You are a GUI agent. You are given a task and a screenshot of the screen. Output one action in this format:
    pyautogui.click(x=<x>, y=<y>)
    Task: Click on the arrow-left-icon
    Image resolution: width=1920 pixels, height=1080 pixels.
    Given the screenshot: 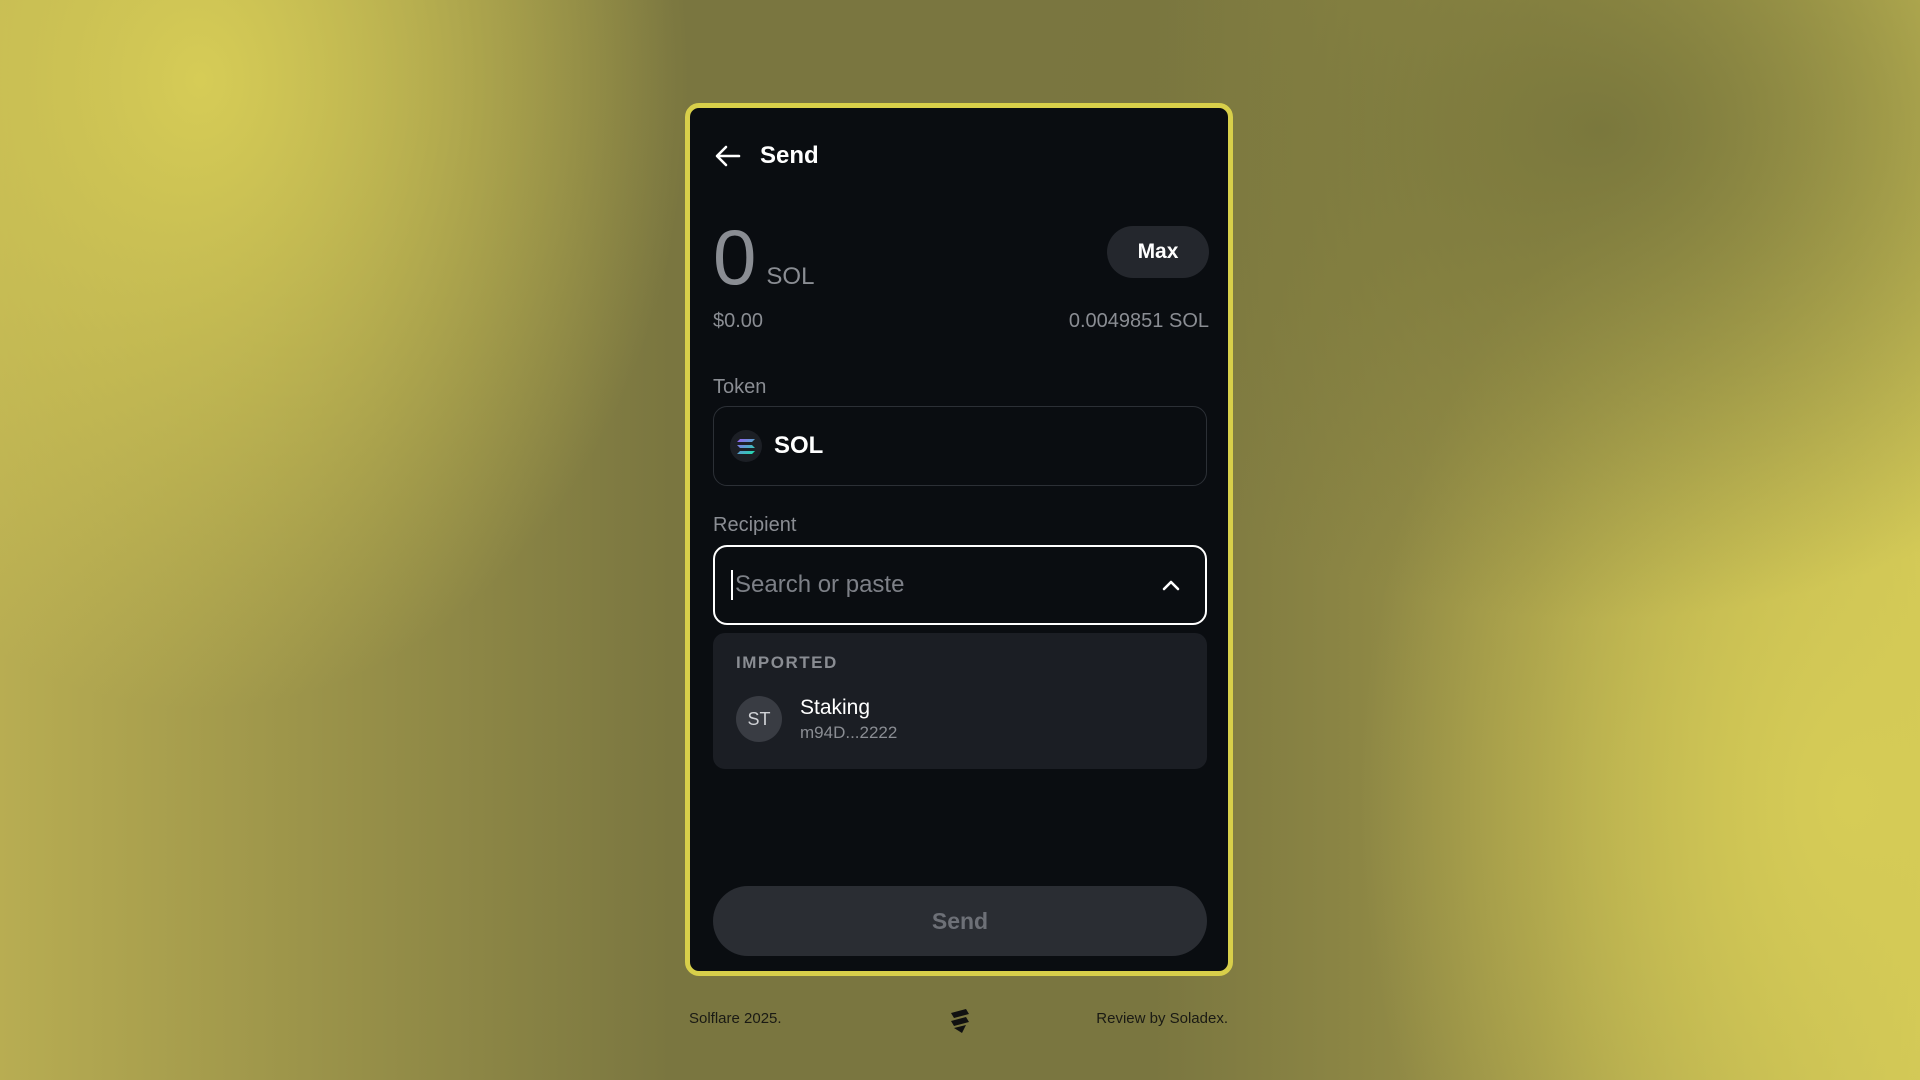 What is the action you would take?
    pyautogui.click(x=728, y=156)
    